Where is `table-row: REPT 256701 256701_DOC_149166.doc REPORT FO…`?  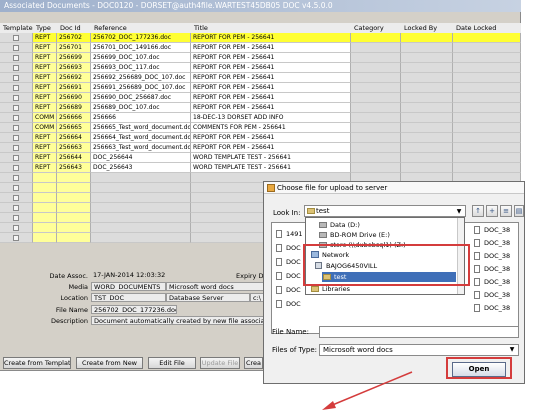
table-row: REPT 256701 256701_DOC_149166.doc REPORT FO… is located at coordinates (260, 48).